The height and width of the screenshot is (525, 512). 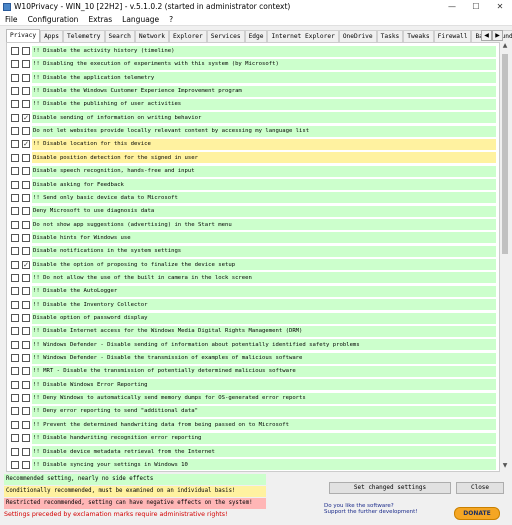 What do you see at coordinates (477, 513) in the screenshot?
I see `donate-button: DONATE` at bounding box center [477, 513].